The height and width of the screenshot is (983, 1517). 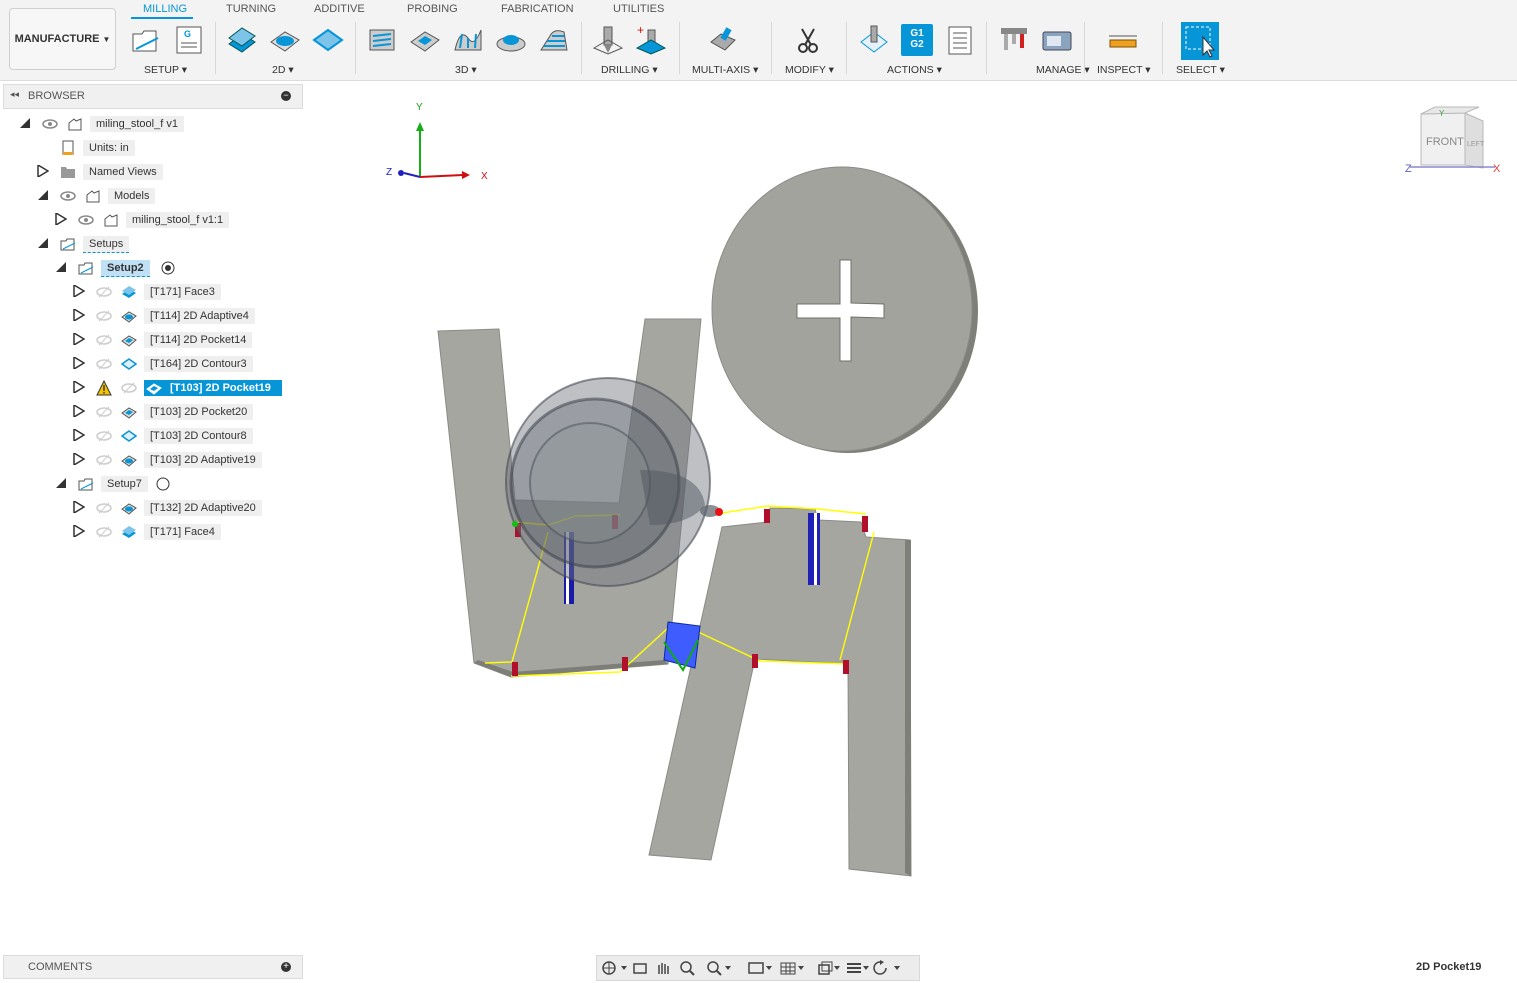 What do you see at coordinates (1014, 40) in the screenshot?
I see `tool-library-icon` at bounding box center [1014, 40].